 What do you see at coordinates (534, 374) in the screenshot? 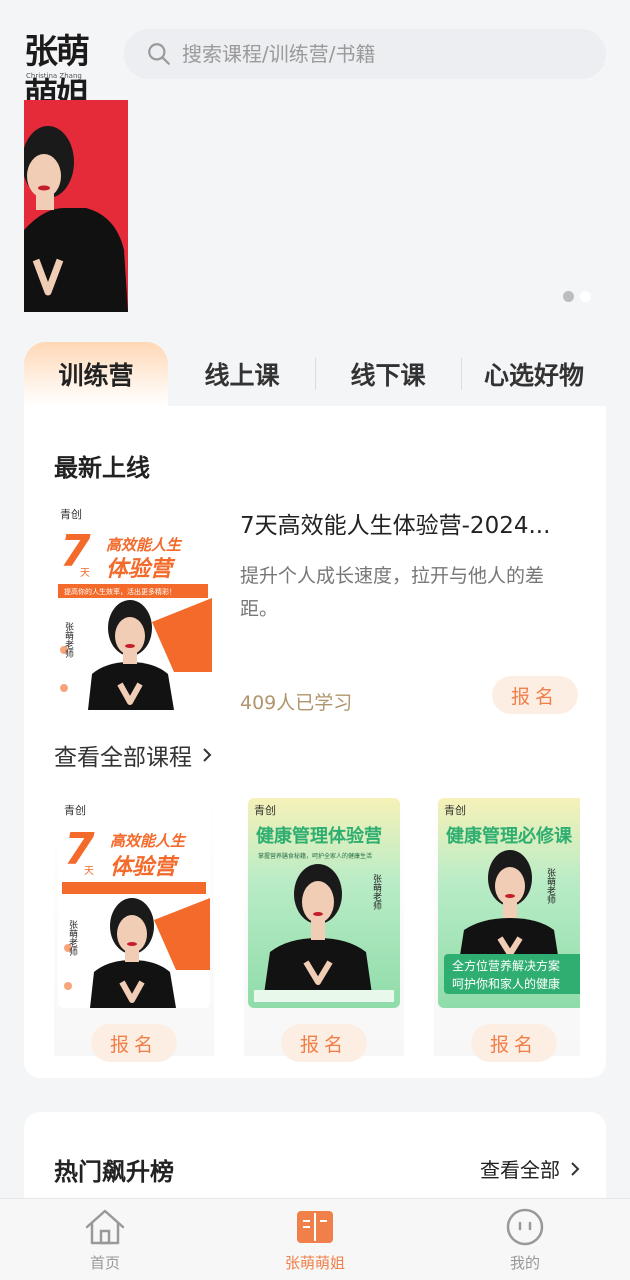
I see `tab-selected-goods: 心选好物` at bounding box center [534, 374].